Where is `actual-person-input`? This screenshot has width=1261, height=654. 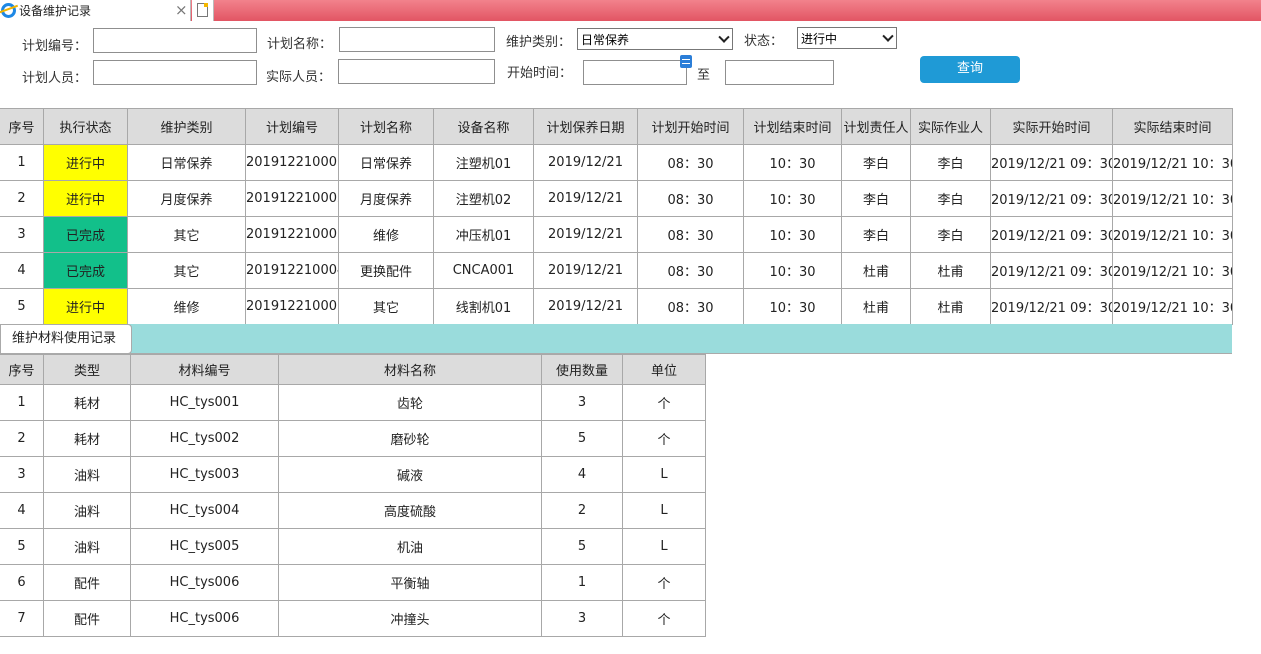 actual-person-input is located at coordinates (416, 71).